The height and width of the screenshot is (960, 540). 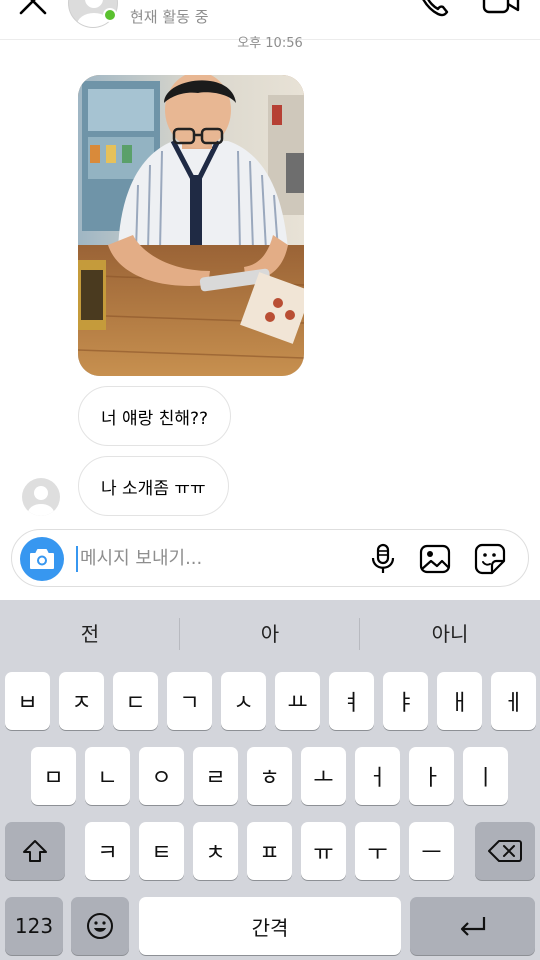 What do you see at coordinates (53, 776) in the screenshot?
I see `key-ㅁ: ㅁ` at bounding box center [53, 776].